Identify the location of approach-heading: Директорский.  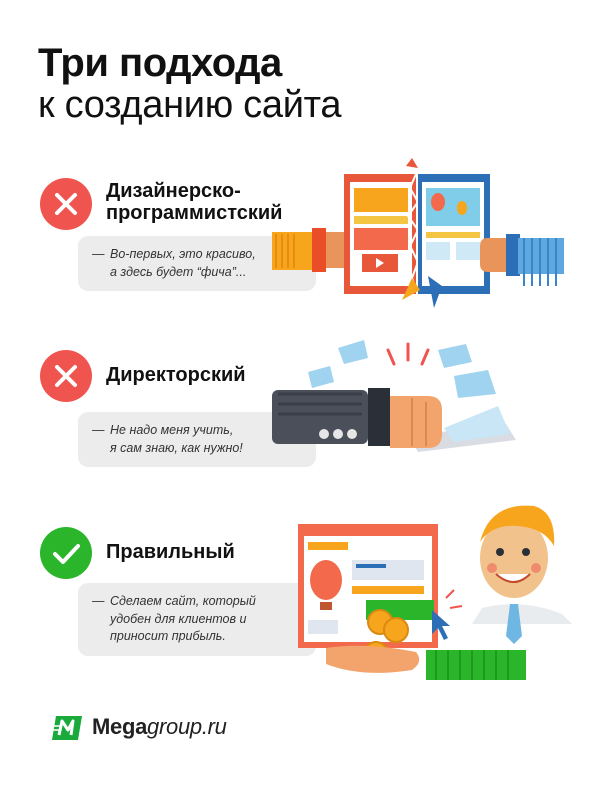
(176, 375).